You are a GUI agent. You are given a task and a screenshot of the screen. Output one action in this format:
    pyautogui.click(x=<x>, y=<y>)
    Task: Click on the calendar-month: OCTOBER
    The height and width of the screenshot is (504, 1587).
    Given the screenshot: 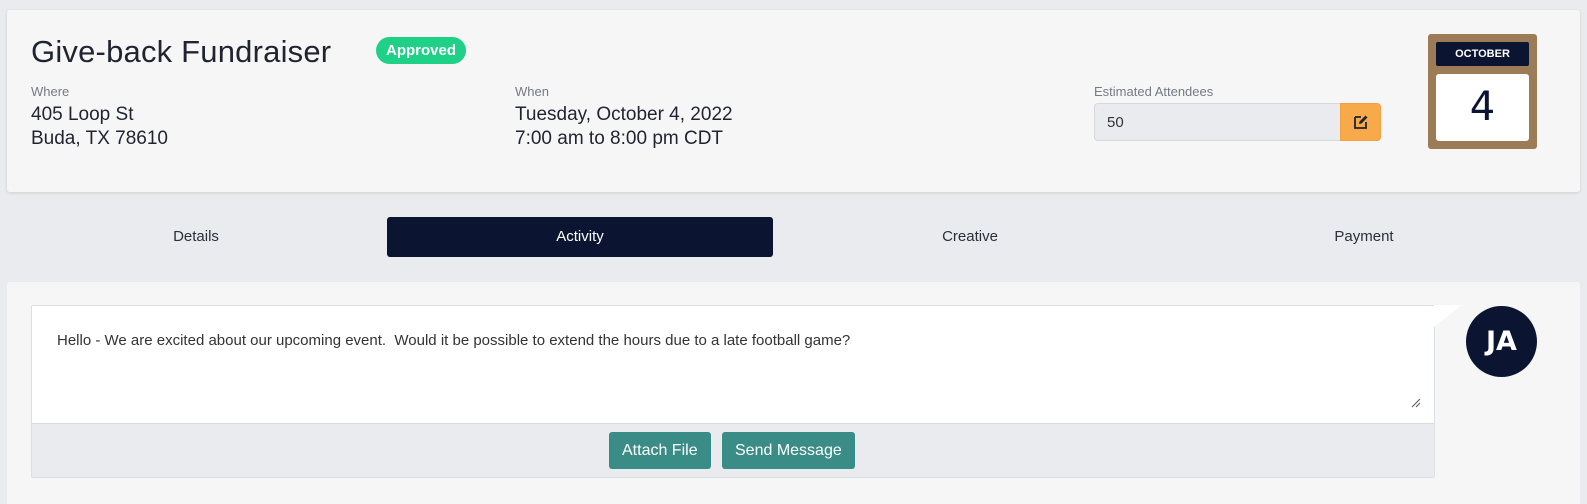 What is the action you would take?
    pyautogui.click(x=1482, y=54)
    